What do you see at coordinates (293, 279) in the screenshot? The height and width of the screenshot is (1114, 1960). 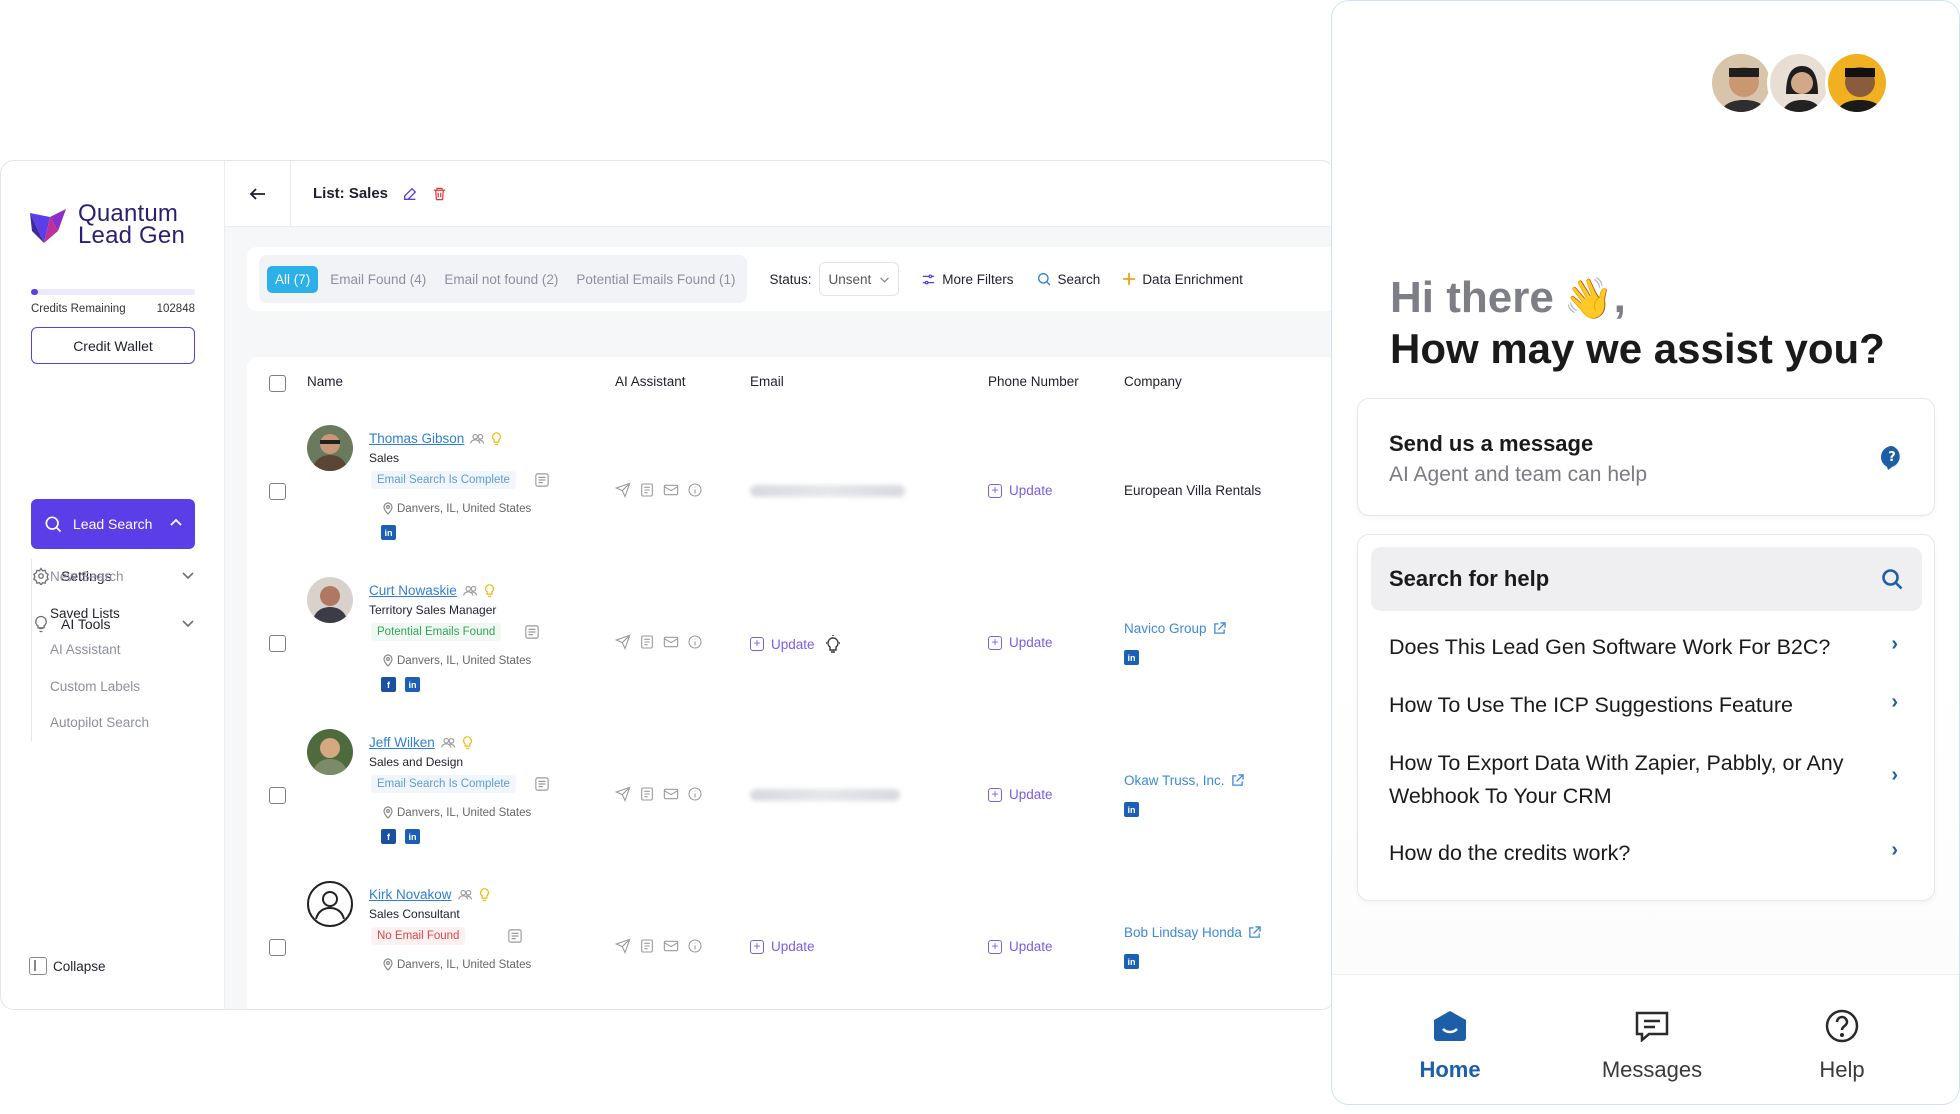 I see `tab-all: All (7)` at bounding box center [293, 279].